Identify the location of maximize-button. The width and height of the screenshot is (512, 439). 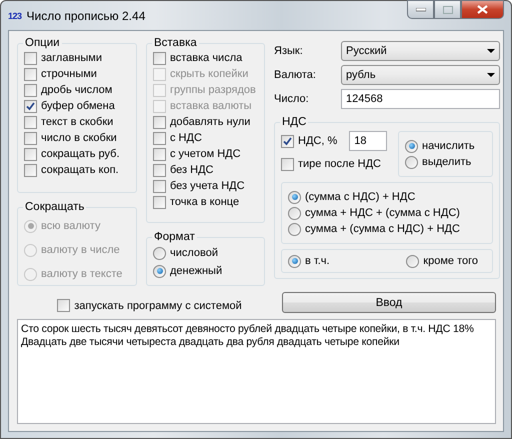
(447, 9).